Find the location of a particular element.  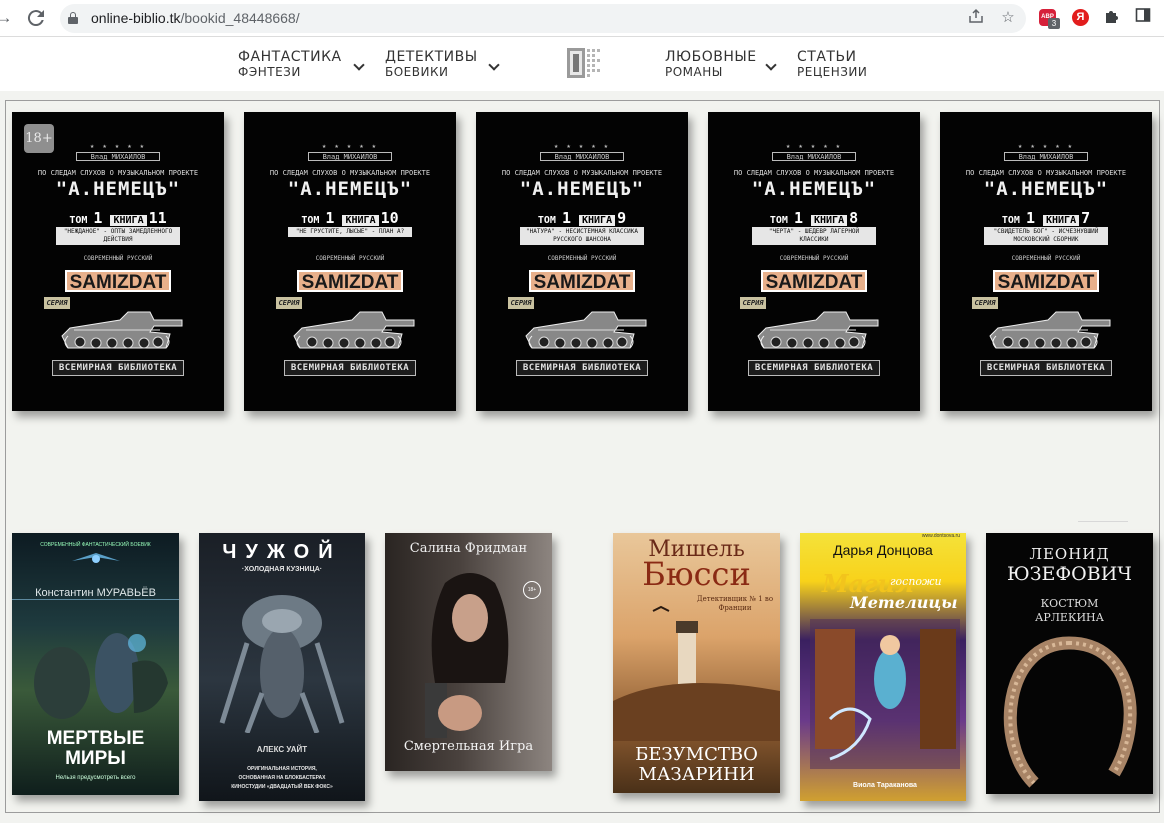

cover-author: Дарья Донцова is located at coordinates (883, 550).